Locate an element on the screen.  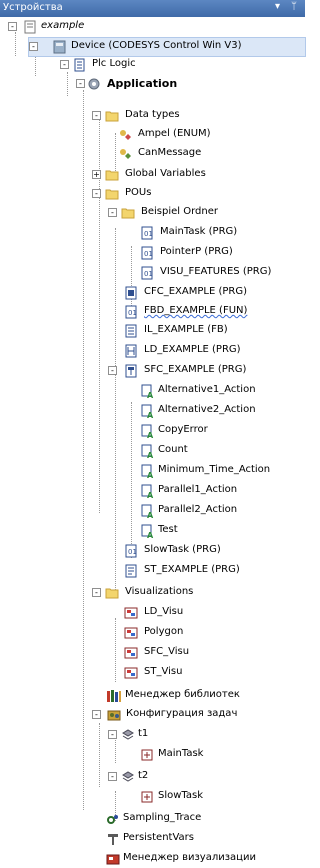
tree-label: SFC_EXAMPLE (PRG) is located at coordinates (195, 369).